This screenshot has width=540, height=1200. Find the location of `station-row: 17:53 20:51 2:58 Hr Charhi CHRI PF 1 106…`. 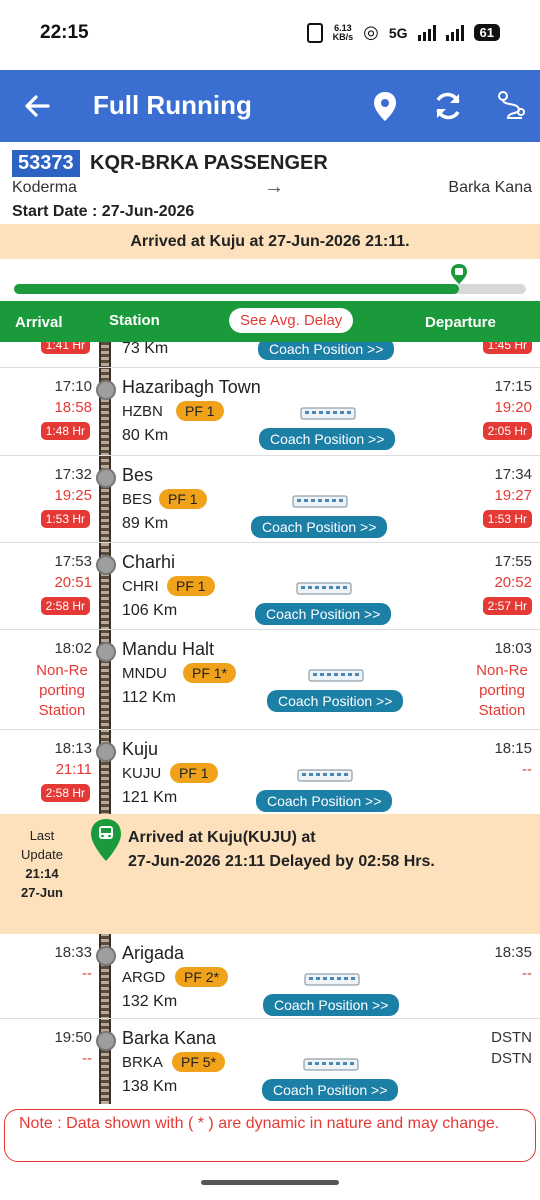

station-row: 17:53 20:51 2:58 Hr Charhi CHRI PF 1 106… is located at coordinates (270, 586).